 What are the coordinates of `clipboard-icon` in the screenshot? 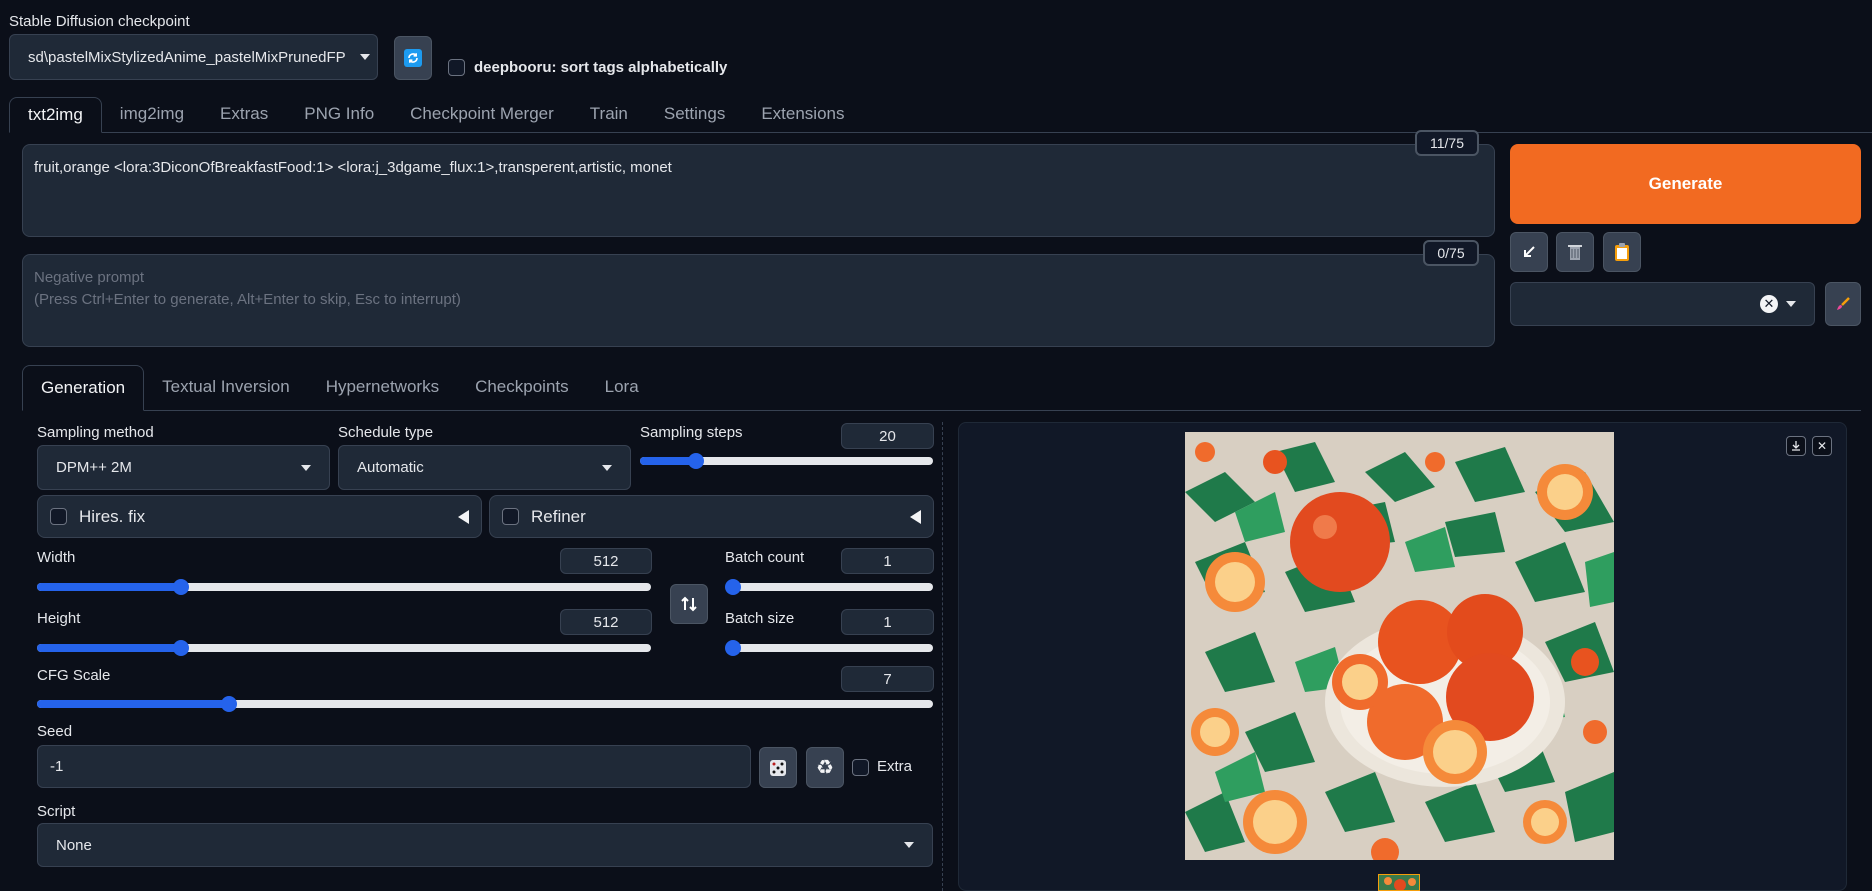 It's located at (1622, 252).